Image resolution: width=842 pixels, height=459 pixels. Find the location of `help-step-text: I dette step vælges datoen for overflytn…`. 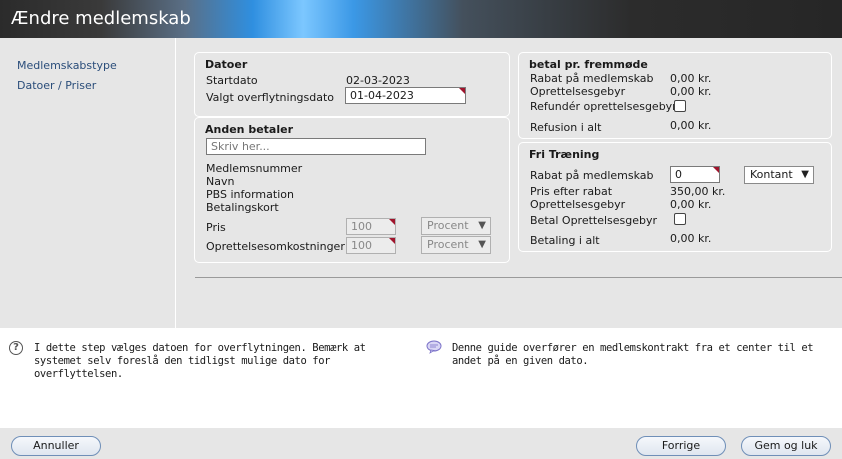

help-step-text: I dette step vælges datoen for overflytn… is located at coordinates (200, 361).